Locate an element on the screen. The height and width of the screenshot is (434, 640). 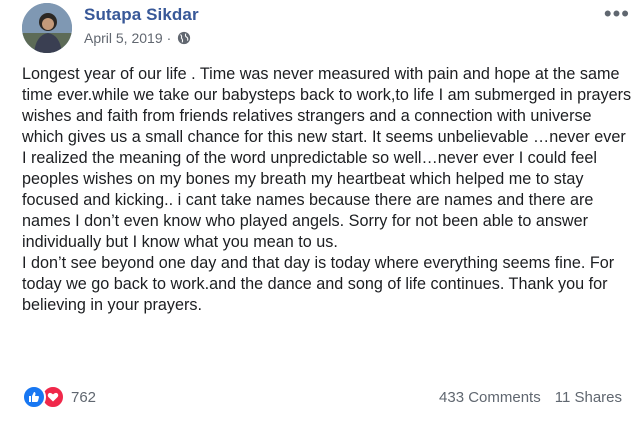
avatar is located at coordinates (47, 28).